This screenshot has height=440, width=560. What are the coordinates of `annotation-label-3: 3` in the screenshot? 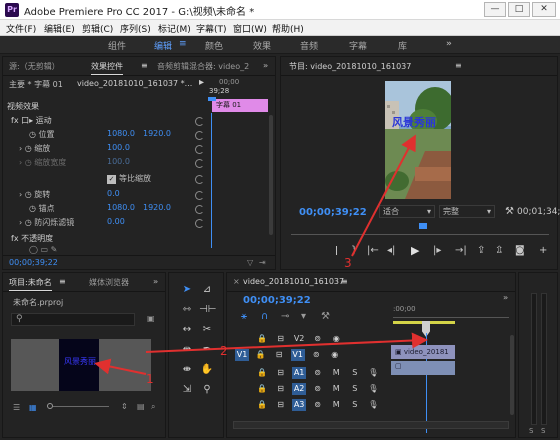 It's located at (348, 263).